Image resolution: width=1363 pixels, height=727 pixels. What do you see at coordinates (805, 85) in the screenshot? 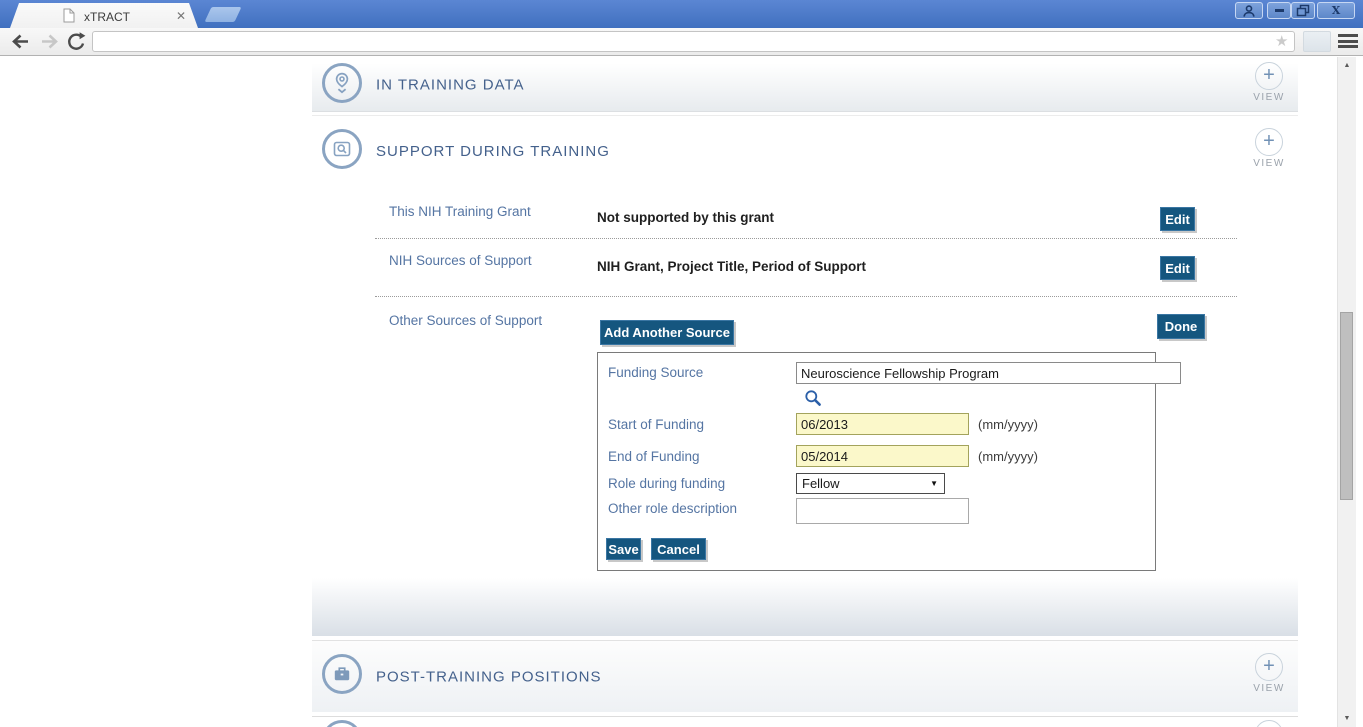
I see `section-in-training-data: IN TRAINING DATA + VIEW` at bounding box center [805, 85].